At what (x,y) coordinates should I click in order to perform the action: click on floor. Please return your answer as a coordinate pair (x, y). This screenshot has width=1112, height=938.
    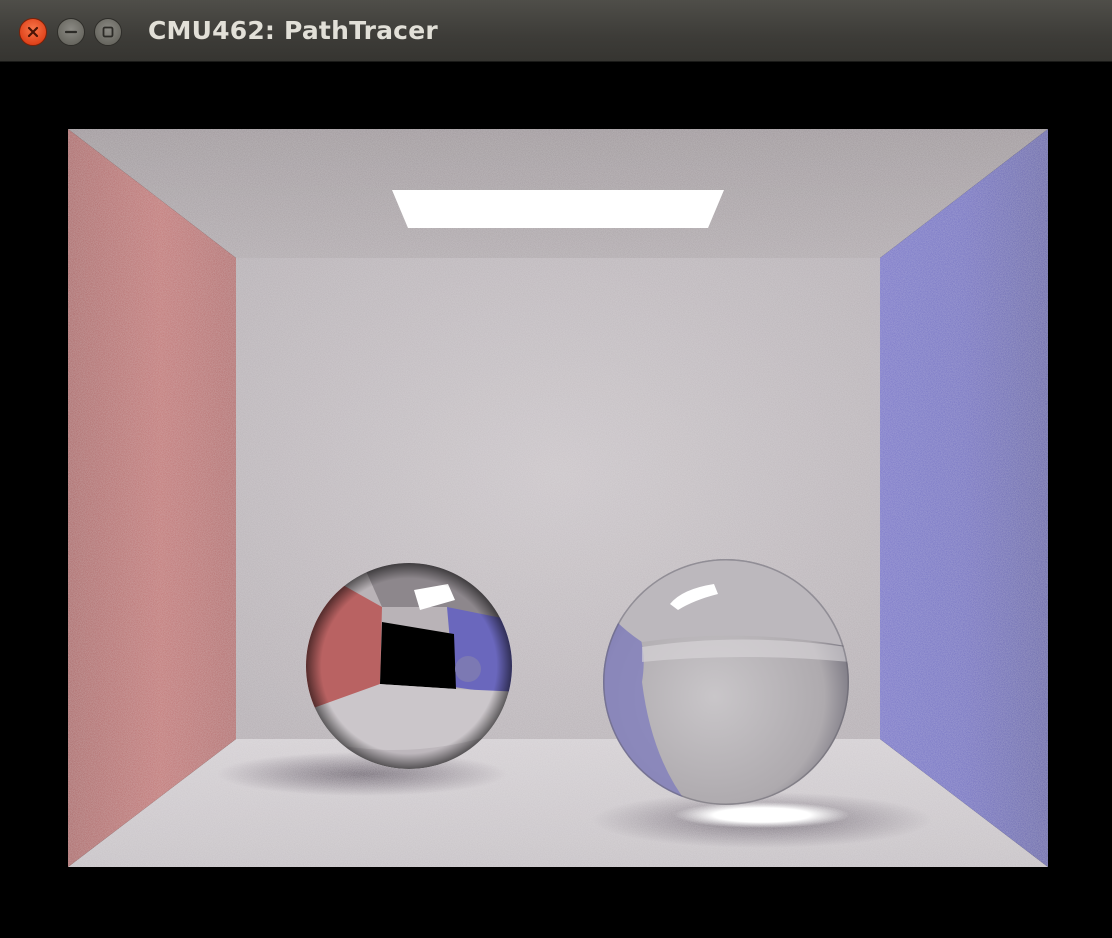
    Looking at the image, I should click on (558, 803).